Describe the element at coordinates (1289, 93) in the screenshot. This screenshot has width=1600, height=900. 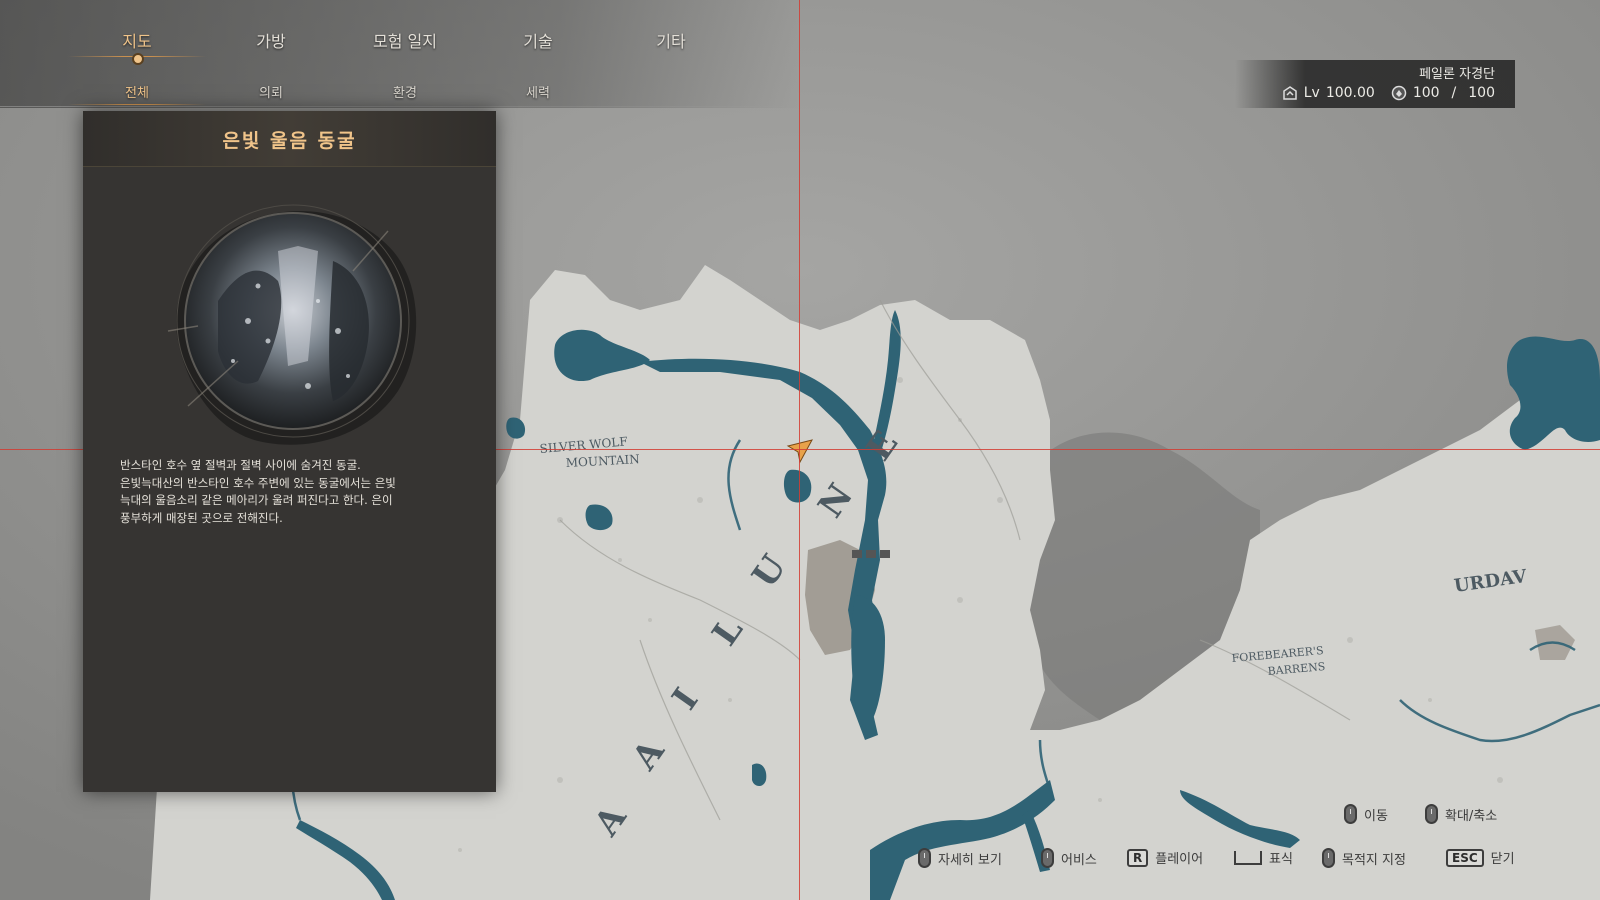
I see `level-icon` at that location.